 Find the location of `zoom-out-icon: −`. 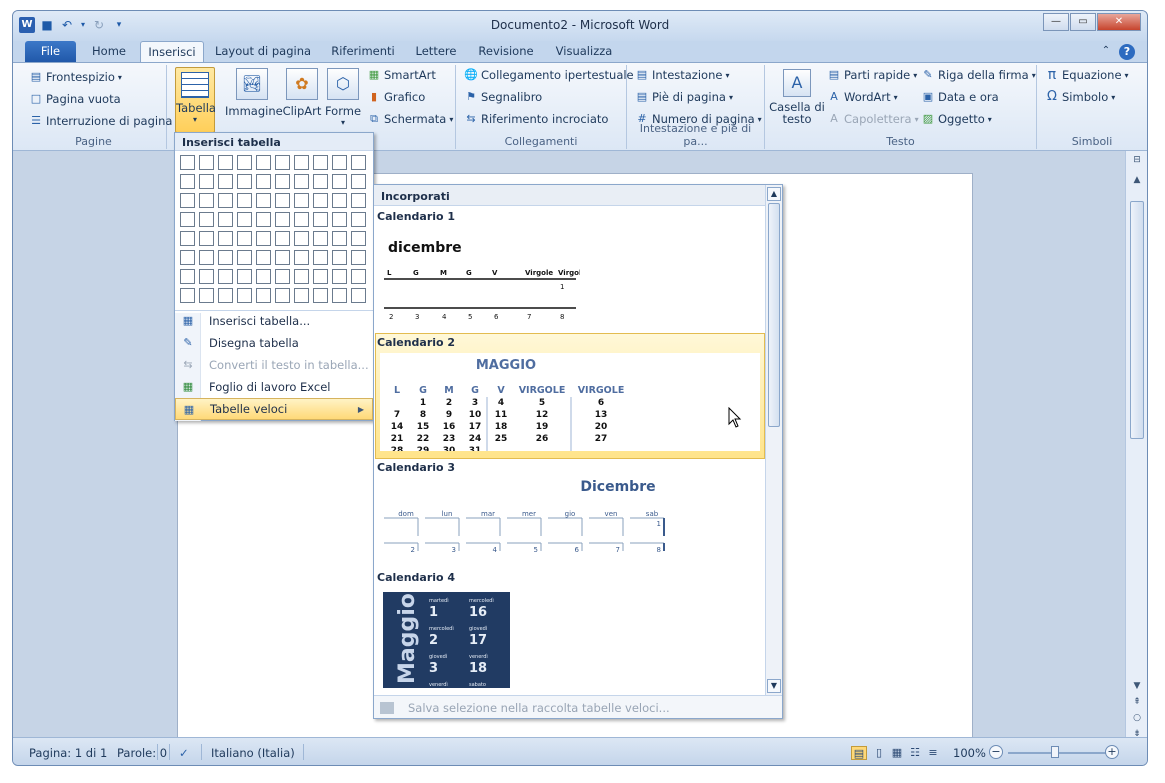

zoom-out-icon: − is located at coordinates (996, 752).